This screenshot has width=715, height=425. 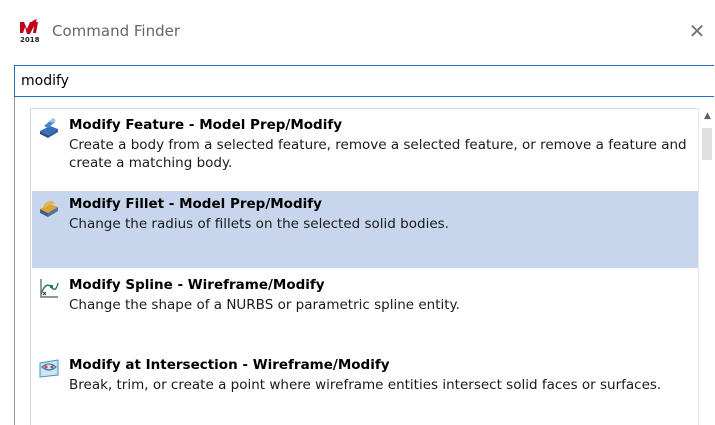 What do you see at coordinates (49, 368) in the screenshot?
I see `modify-at-intersection-icon` at bounding box center [49, 368].